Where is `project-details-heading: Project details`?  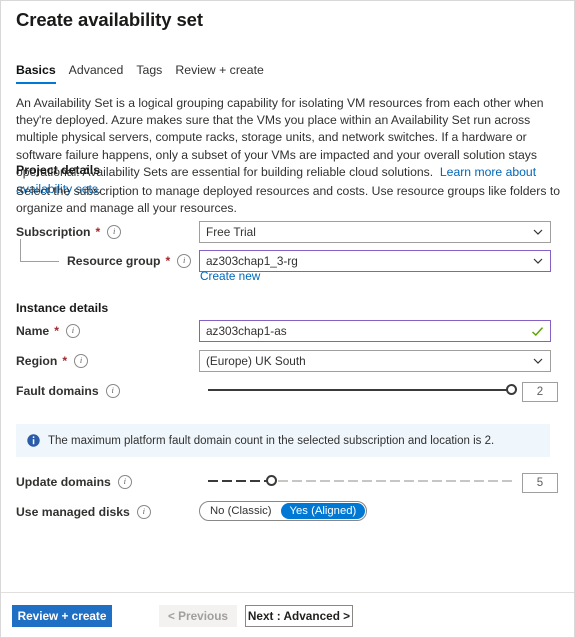 project-details-heading: Project details is located at coordinates (58, 170).